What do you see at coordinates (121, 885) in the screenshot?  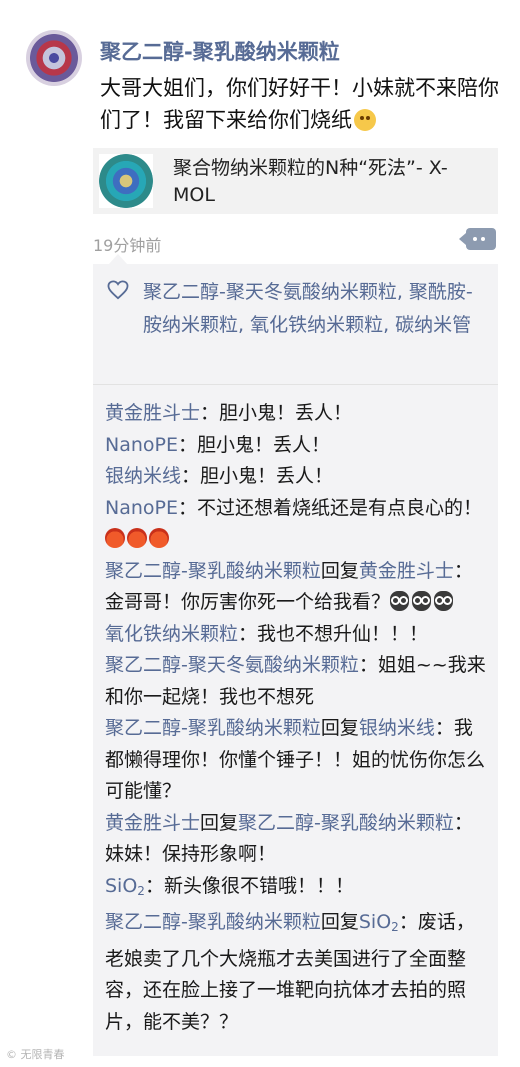 I see `comment-author-main: SiO` at bounding box center [121, 885].